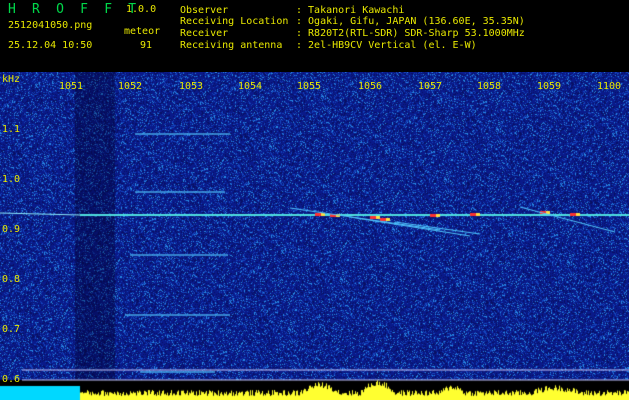 Image resolution: width=629 pixels, height=400 pixels. What do you see at coordinates (430, 86) in the screenshot?
I see `x-tick: 1057` at bounding box center [430, 86].